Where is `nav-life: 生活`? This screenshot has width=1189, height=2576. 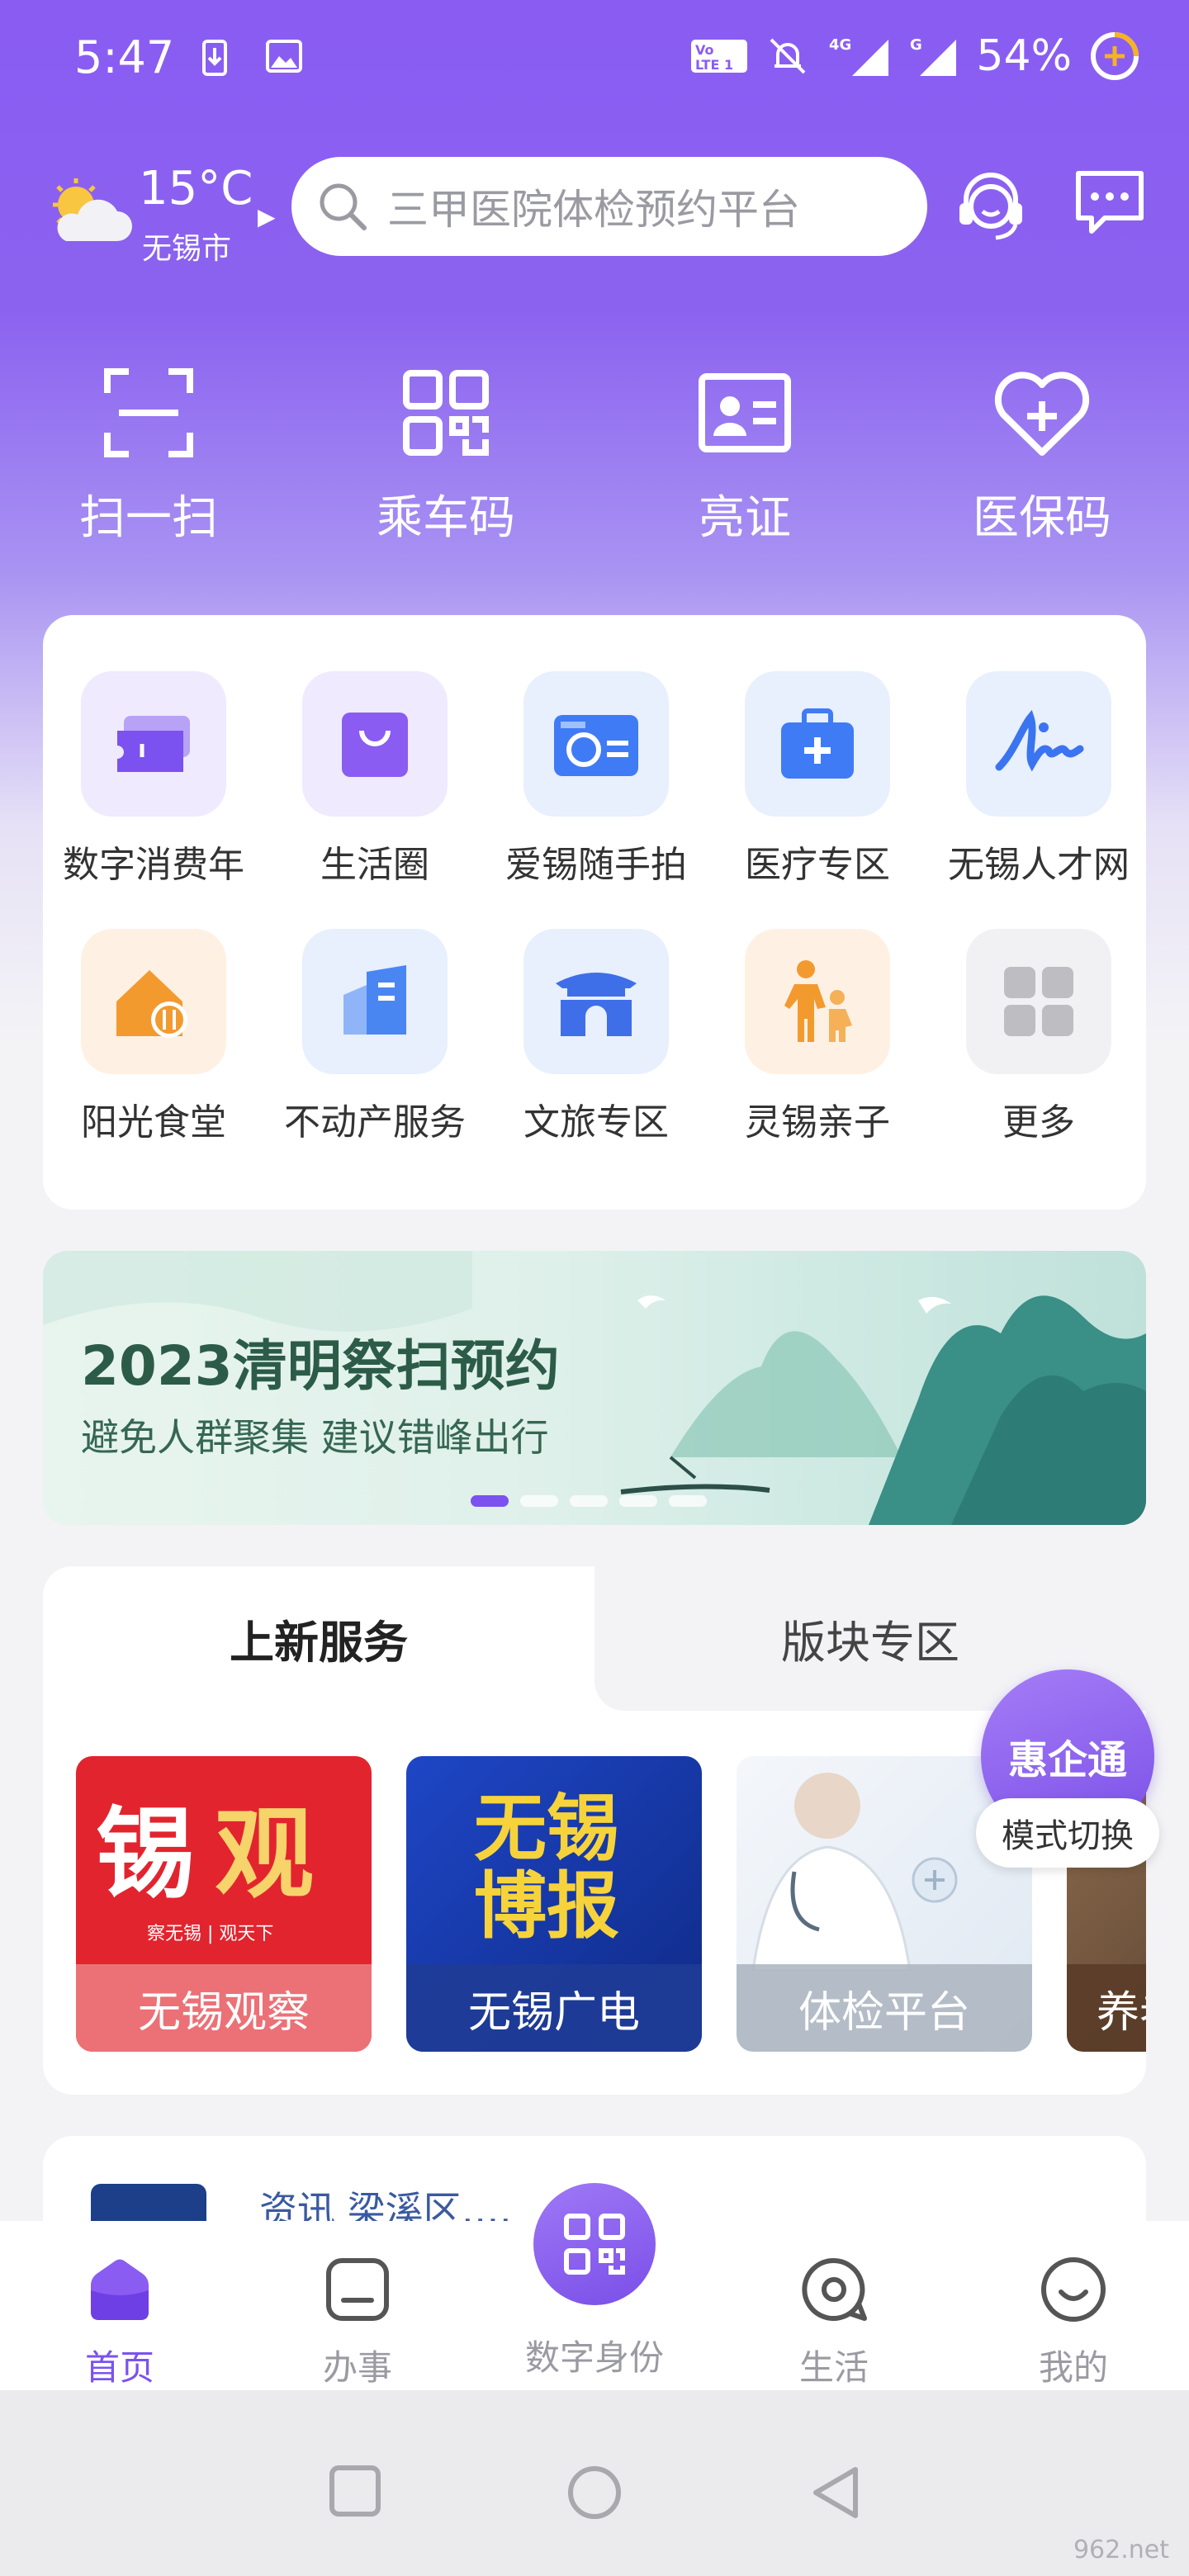 nav-life: 生活 is located at coordinates (834, 2322).